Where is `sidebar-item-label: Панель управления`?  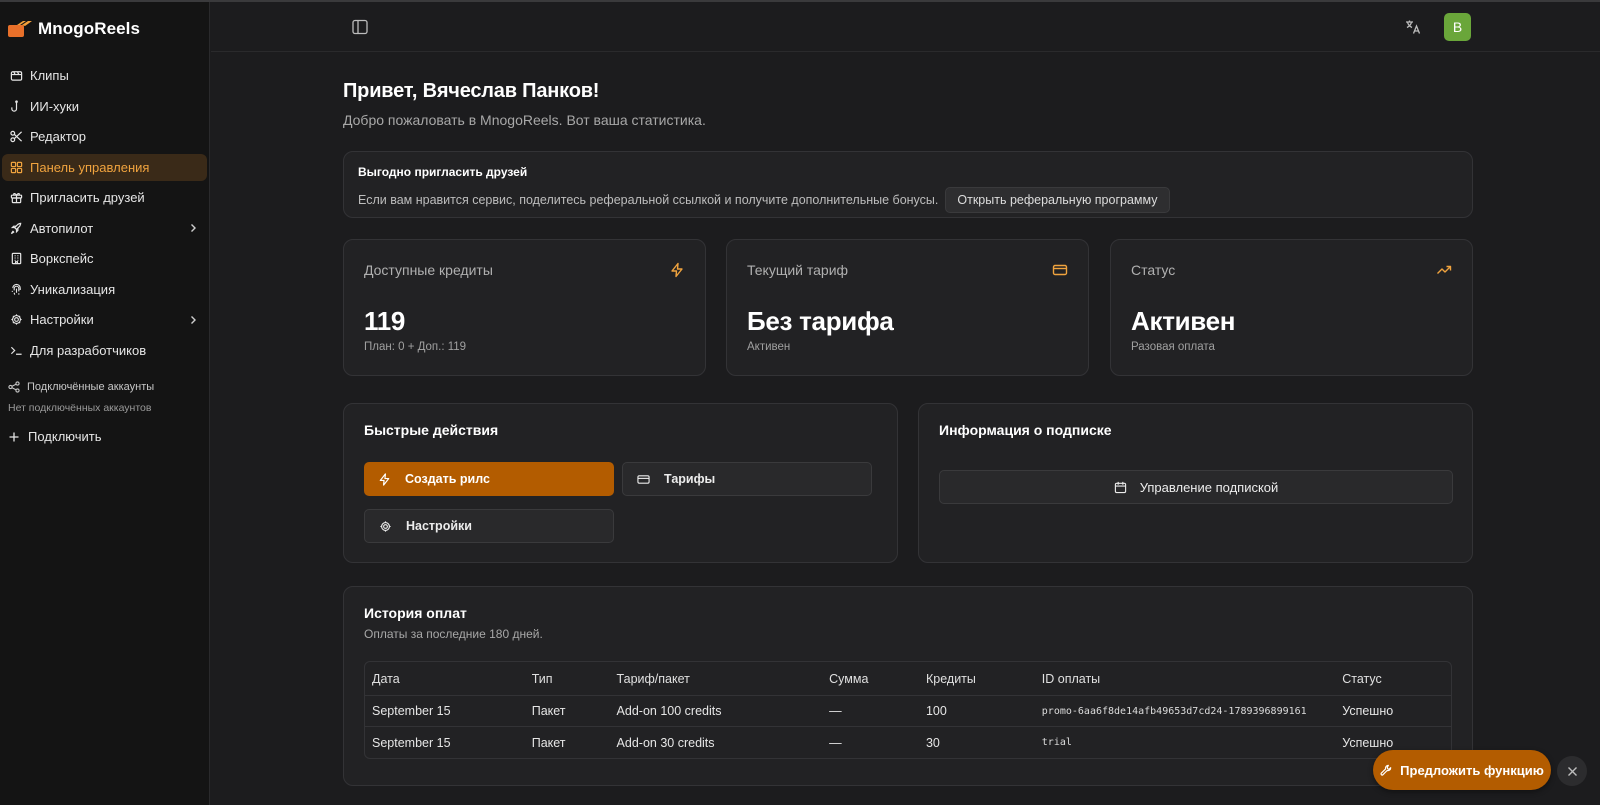
sidebar-item-label: Панель управления is located at coordinates (90, 167).